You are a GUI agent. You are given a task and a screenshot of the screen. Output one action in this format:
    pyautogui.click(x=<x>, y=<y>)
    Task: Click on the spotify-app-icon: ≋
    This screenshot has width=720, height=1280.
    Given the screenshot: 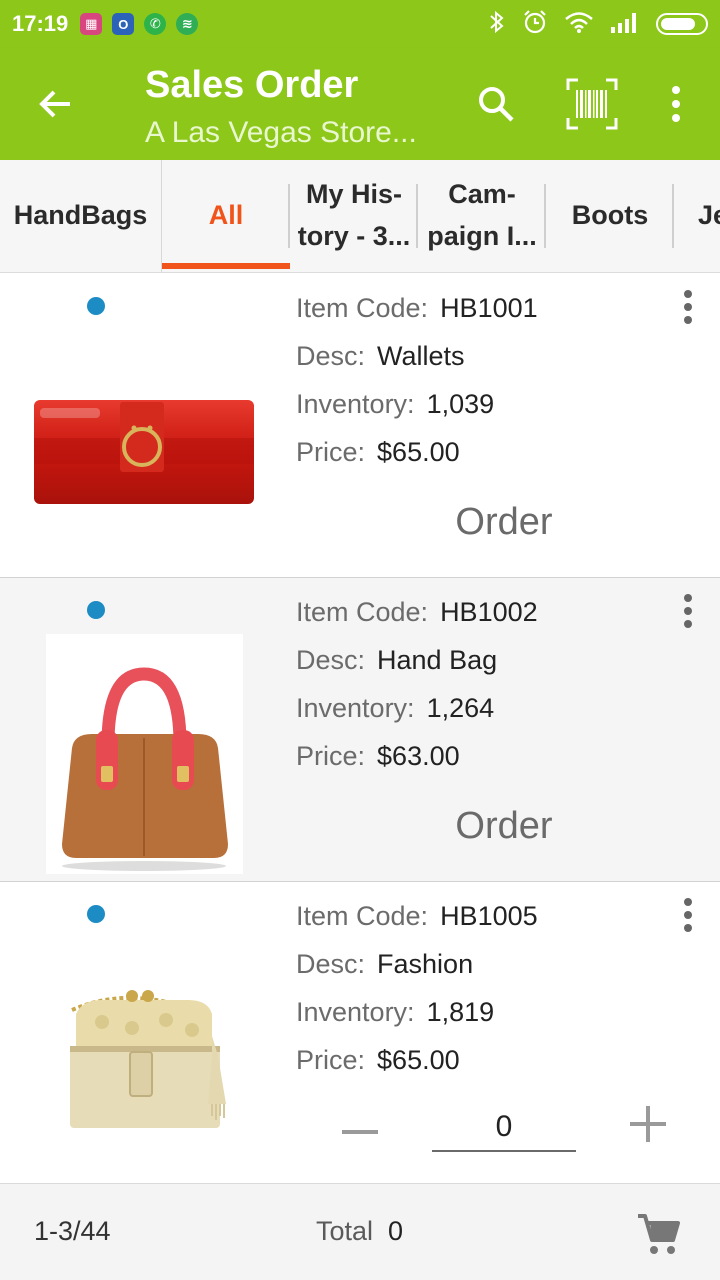 What is the action you would take?
    pyautogui.click(x=187, y=24)
    